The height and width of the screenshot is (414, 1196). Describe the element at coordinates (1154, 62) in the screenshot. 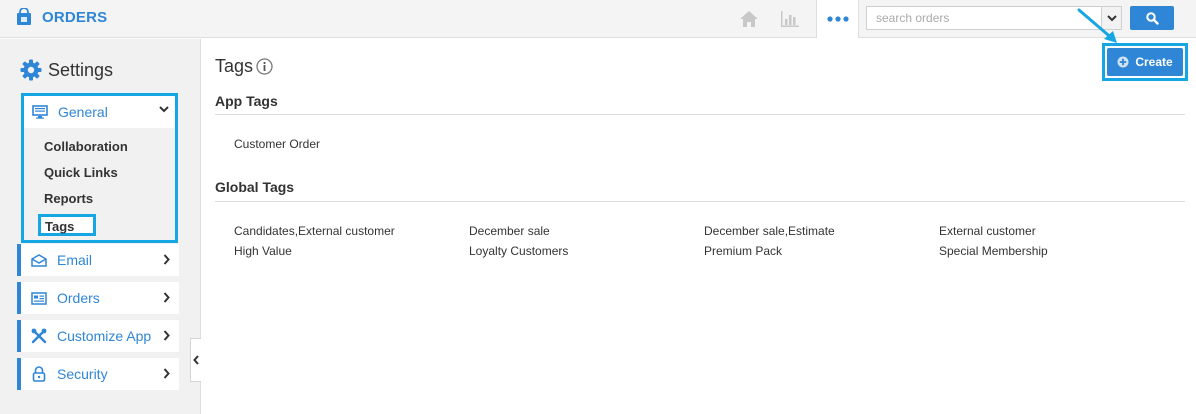

I see `create-button-label: Create` at that location.